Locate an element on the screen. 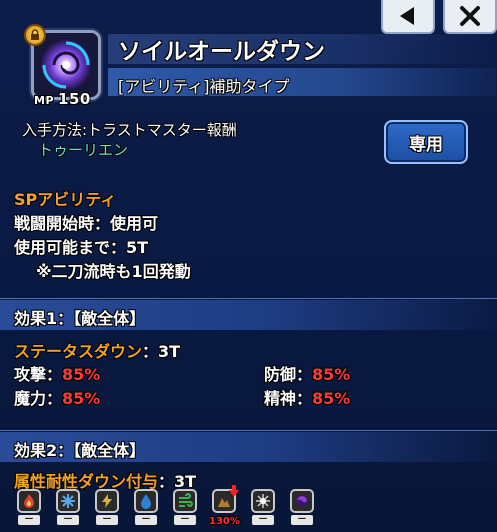 The image size is (497, 532). stat-attack: 攻撃：85% is located at coordinates (57, 374).